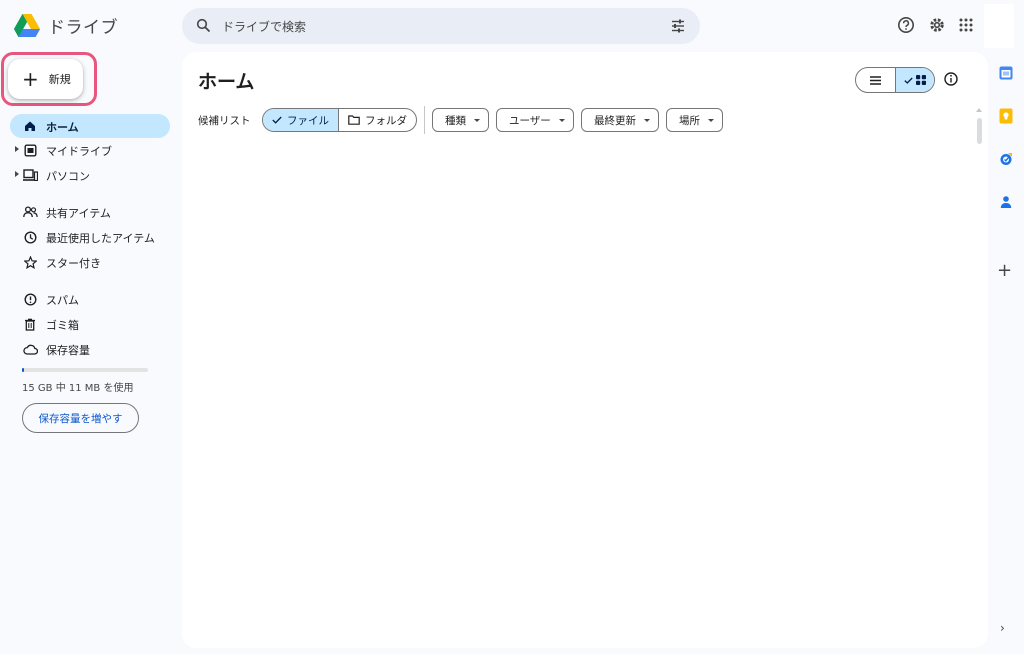 The width and height of the screenshot is (1024, 654). I want to click on cloud-icon, so click(30, 349).